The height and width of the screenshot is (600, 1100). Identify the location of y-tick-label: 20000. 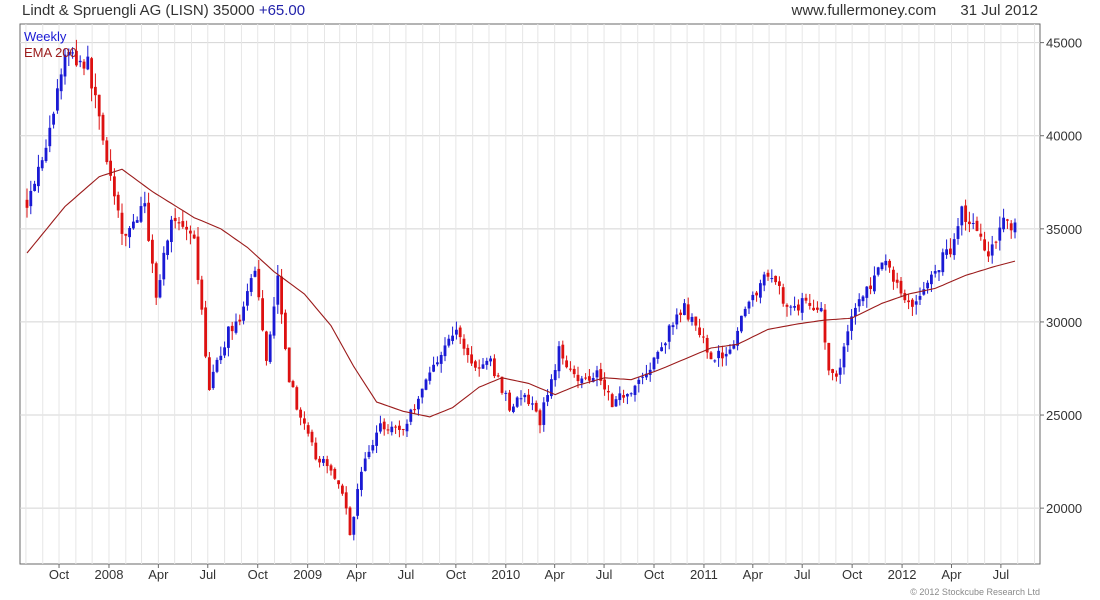
(1064, 508).